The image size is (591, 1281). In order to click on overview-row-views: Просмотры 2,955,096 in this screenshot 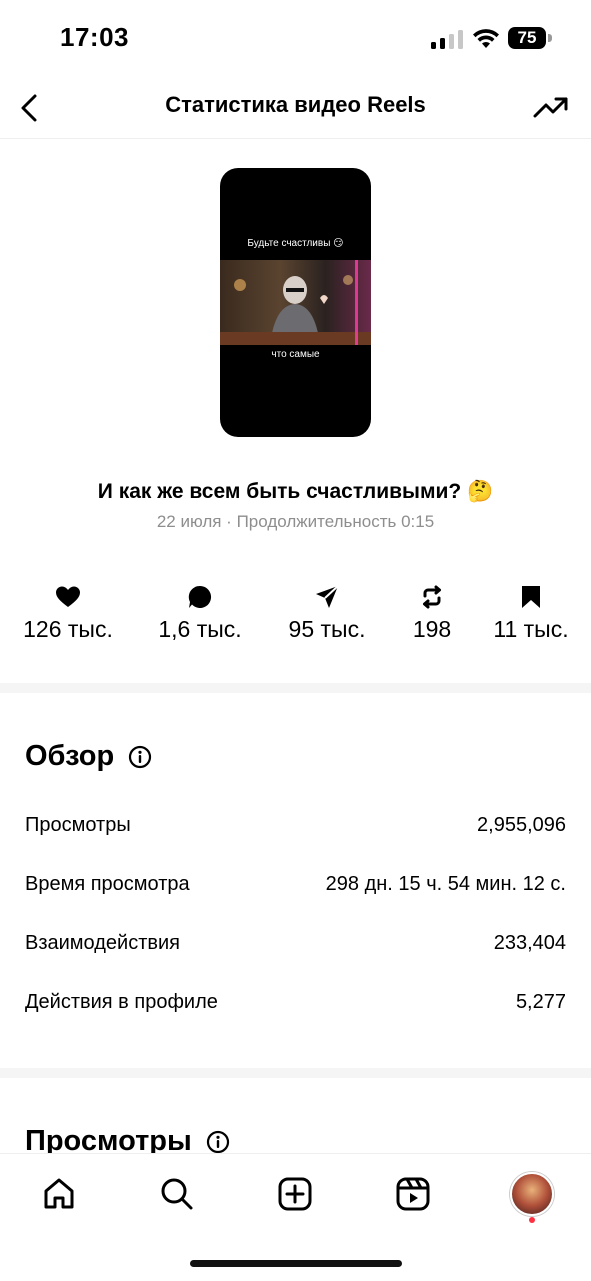, I will do `click(295, 825)`.